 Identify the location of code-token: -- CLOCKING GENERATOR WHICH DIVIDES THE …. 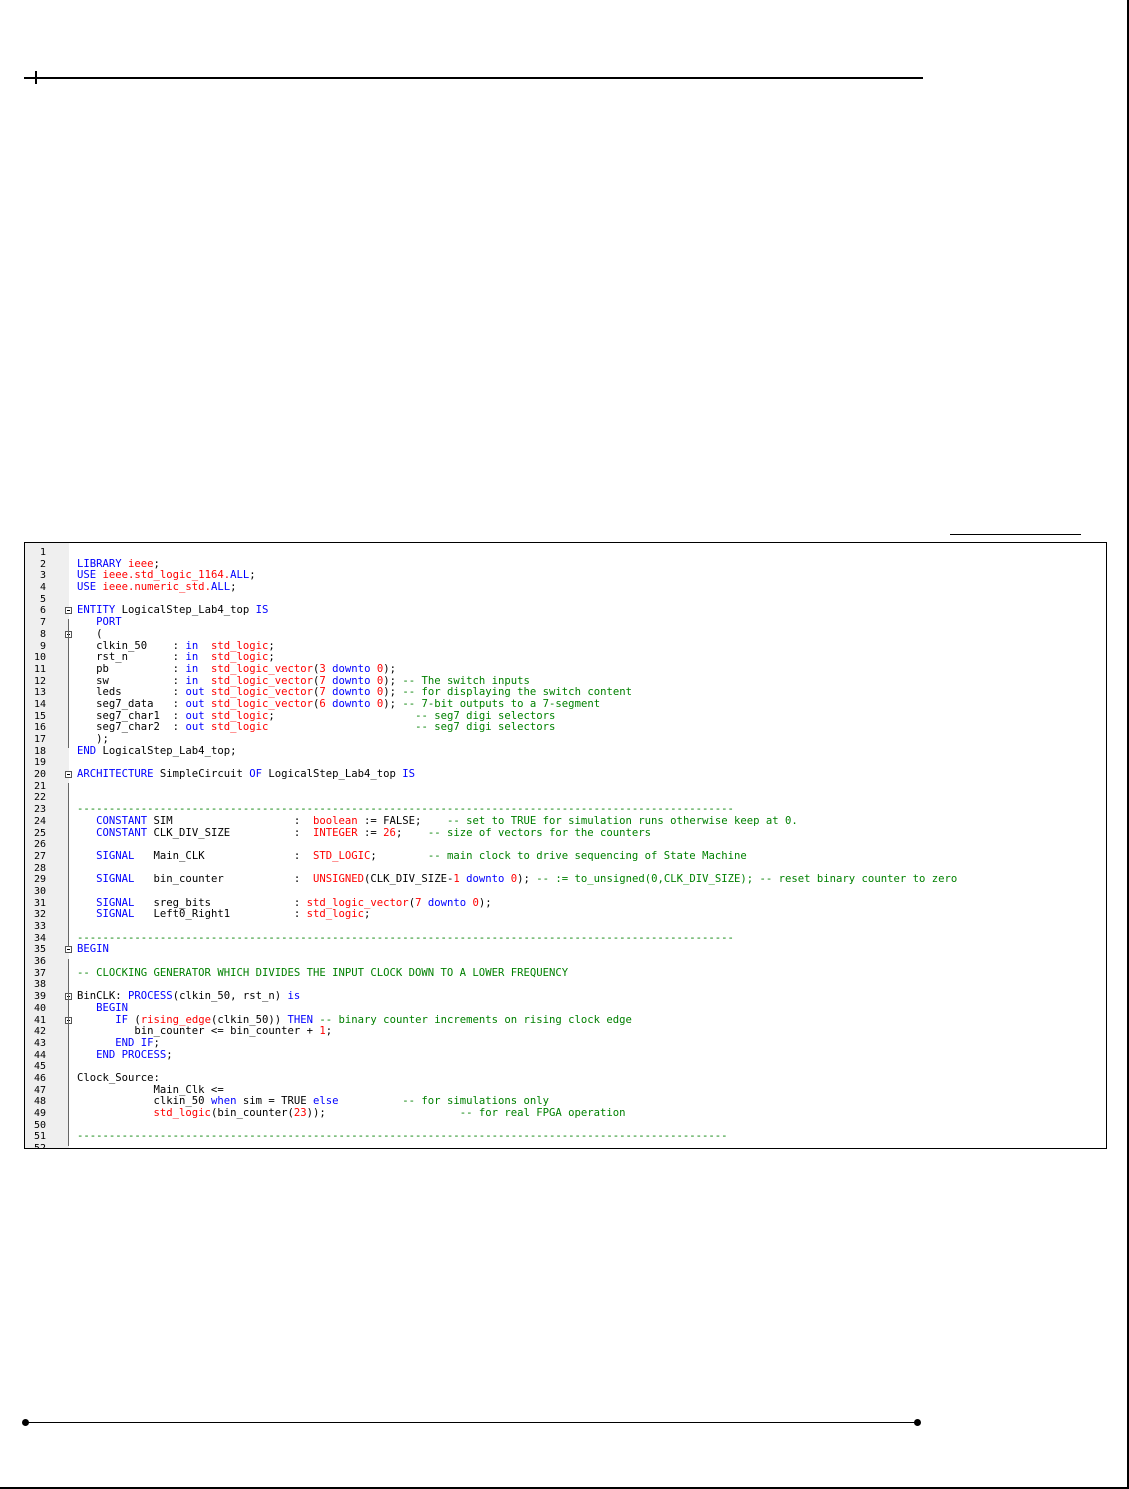
(323, 972).